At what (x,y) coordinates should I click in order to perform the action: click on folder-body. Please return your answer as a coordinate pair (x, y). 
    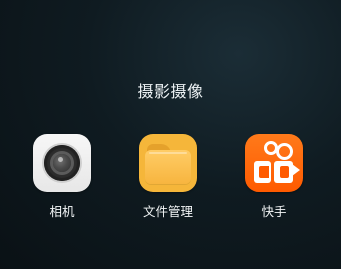
    Looking at the image, I should click on (168, 167).